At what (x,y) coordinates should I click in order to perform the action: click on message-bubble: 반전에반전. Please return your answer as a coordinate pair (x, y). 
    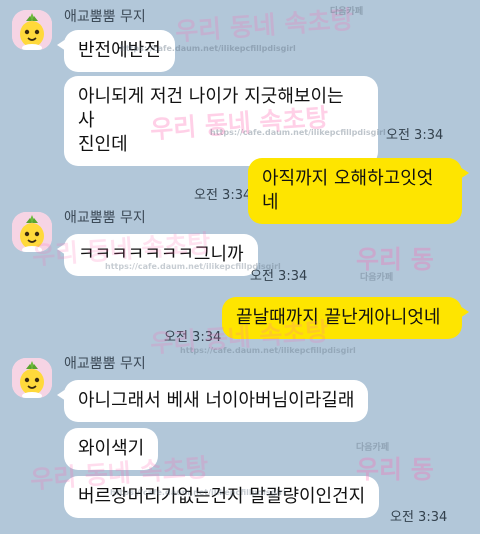
    Looking at the image, I should click on (116, 51).